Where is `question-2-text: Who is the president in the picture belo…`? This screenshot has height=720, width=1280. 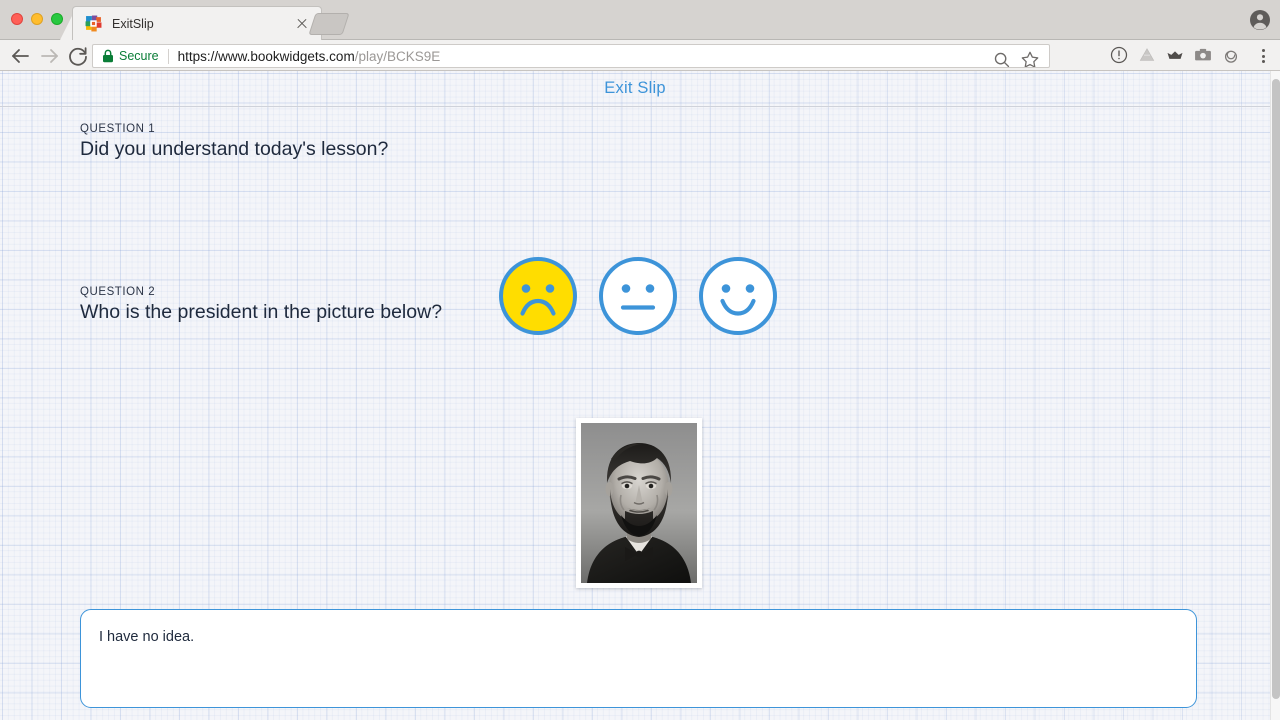
question-2-text: Who is the president in the picture belo… is located at coordinates (261, 312).